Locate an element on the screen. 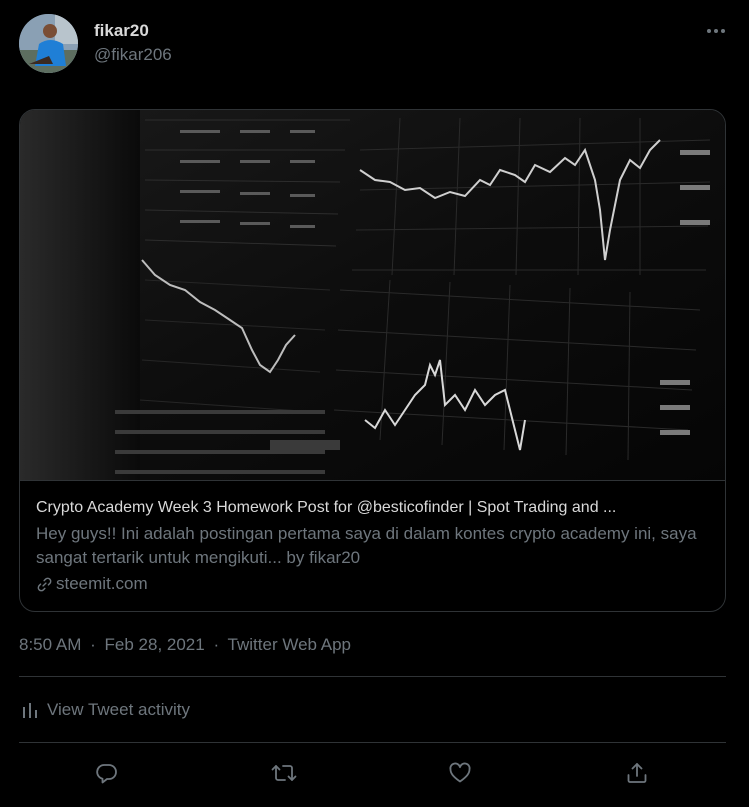 This screenshot has width=749, height=807. reply-icon is located at coordinates (106, 774).